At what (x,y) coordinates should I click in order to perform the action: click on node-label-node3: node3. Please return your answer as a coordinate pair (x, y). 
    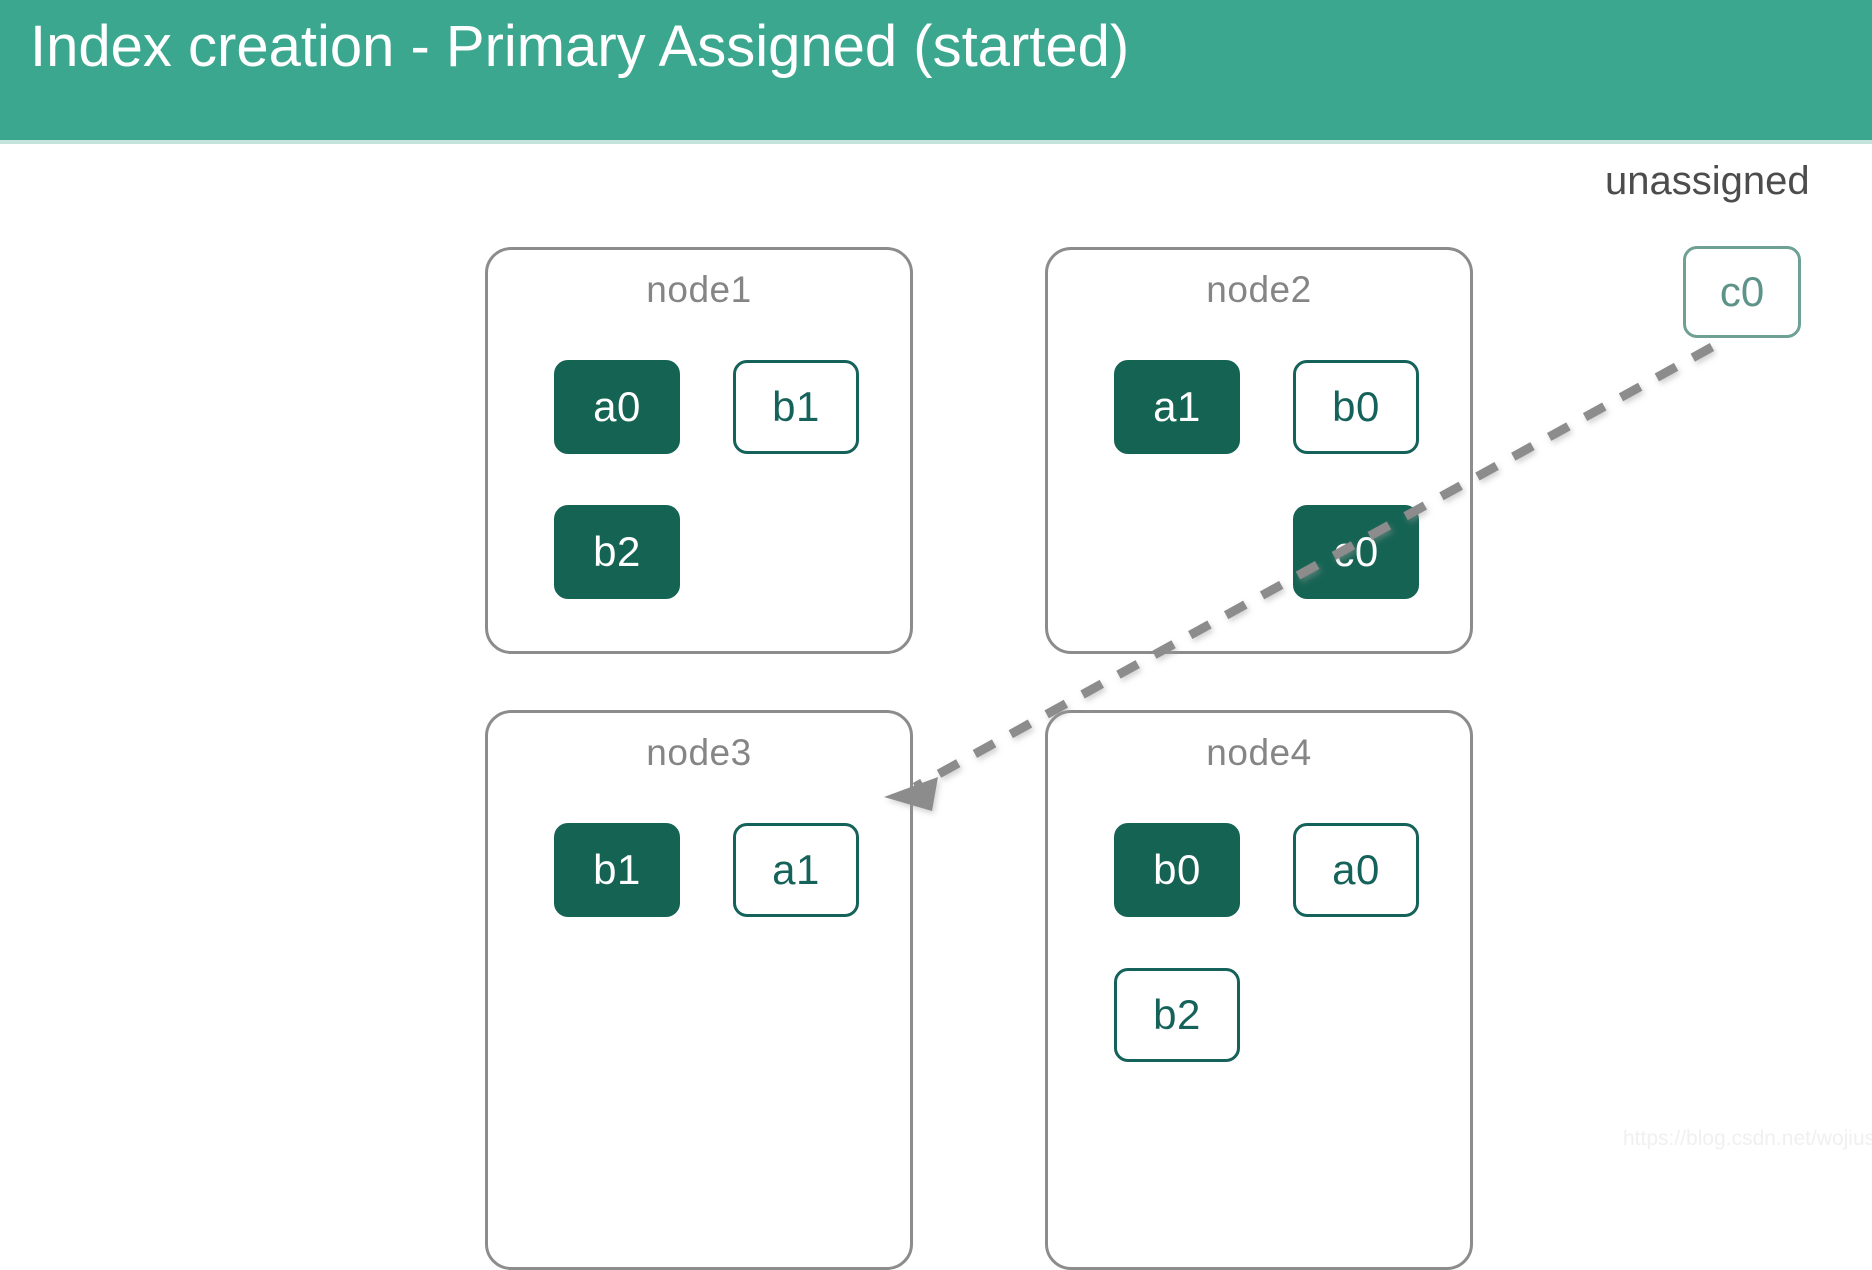
    Looking at the image, I should click on (699, 752).